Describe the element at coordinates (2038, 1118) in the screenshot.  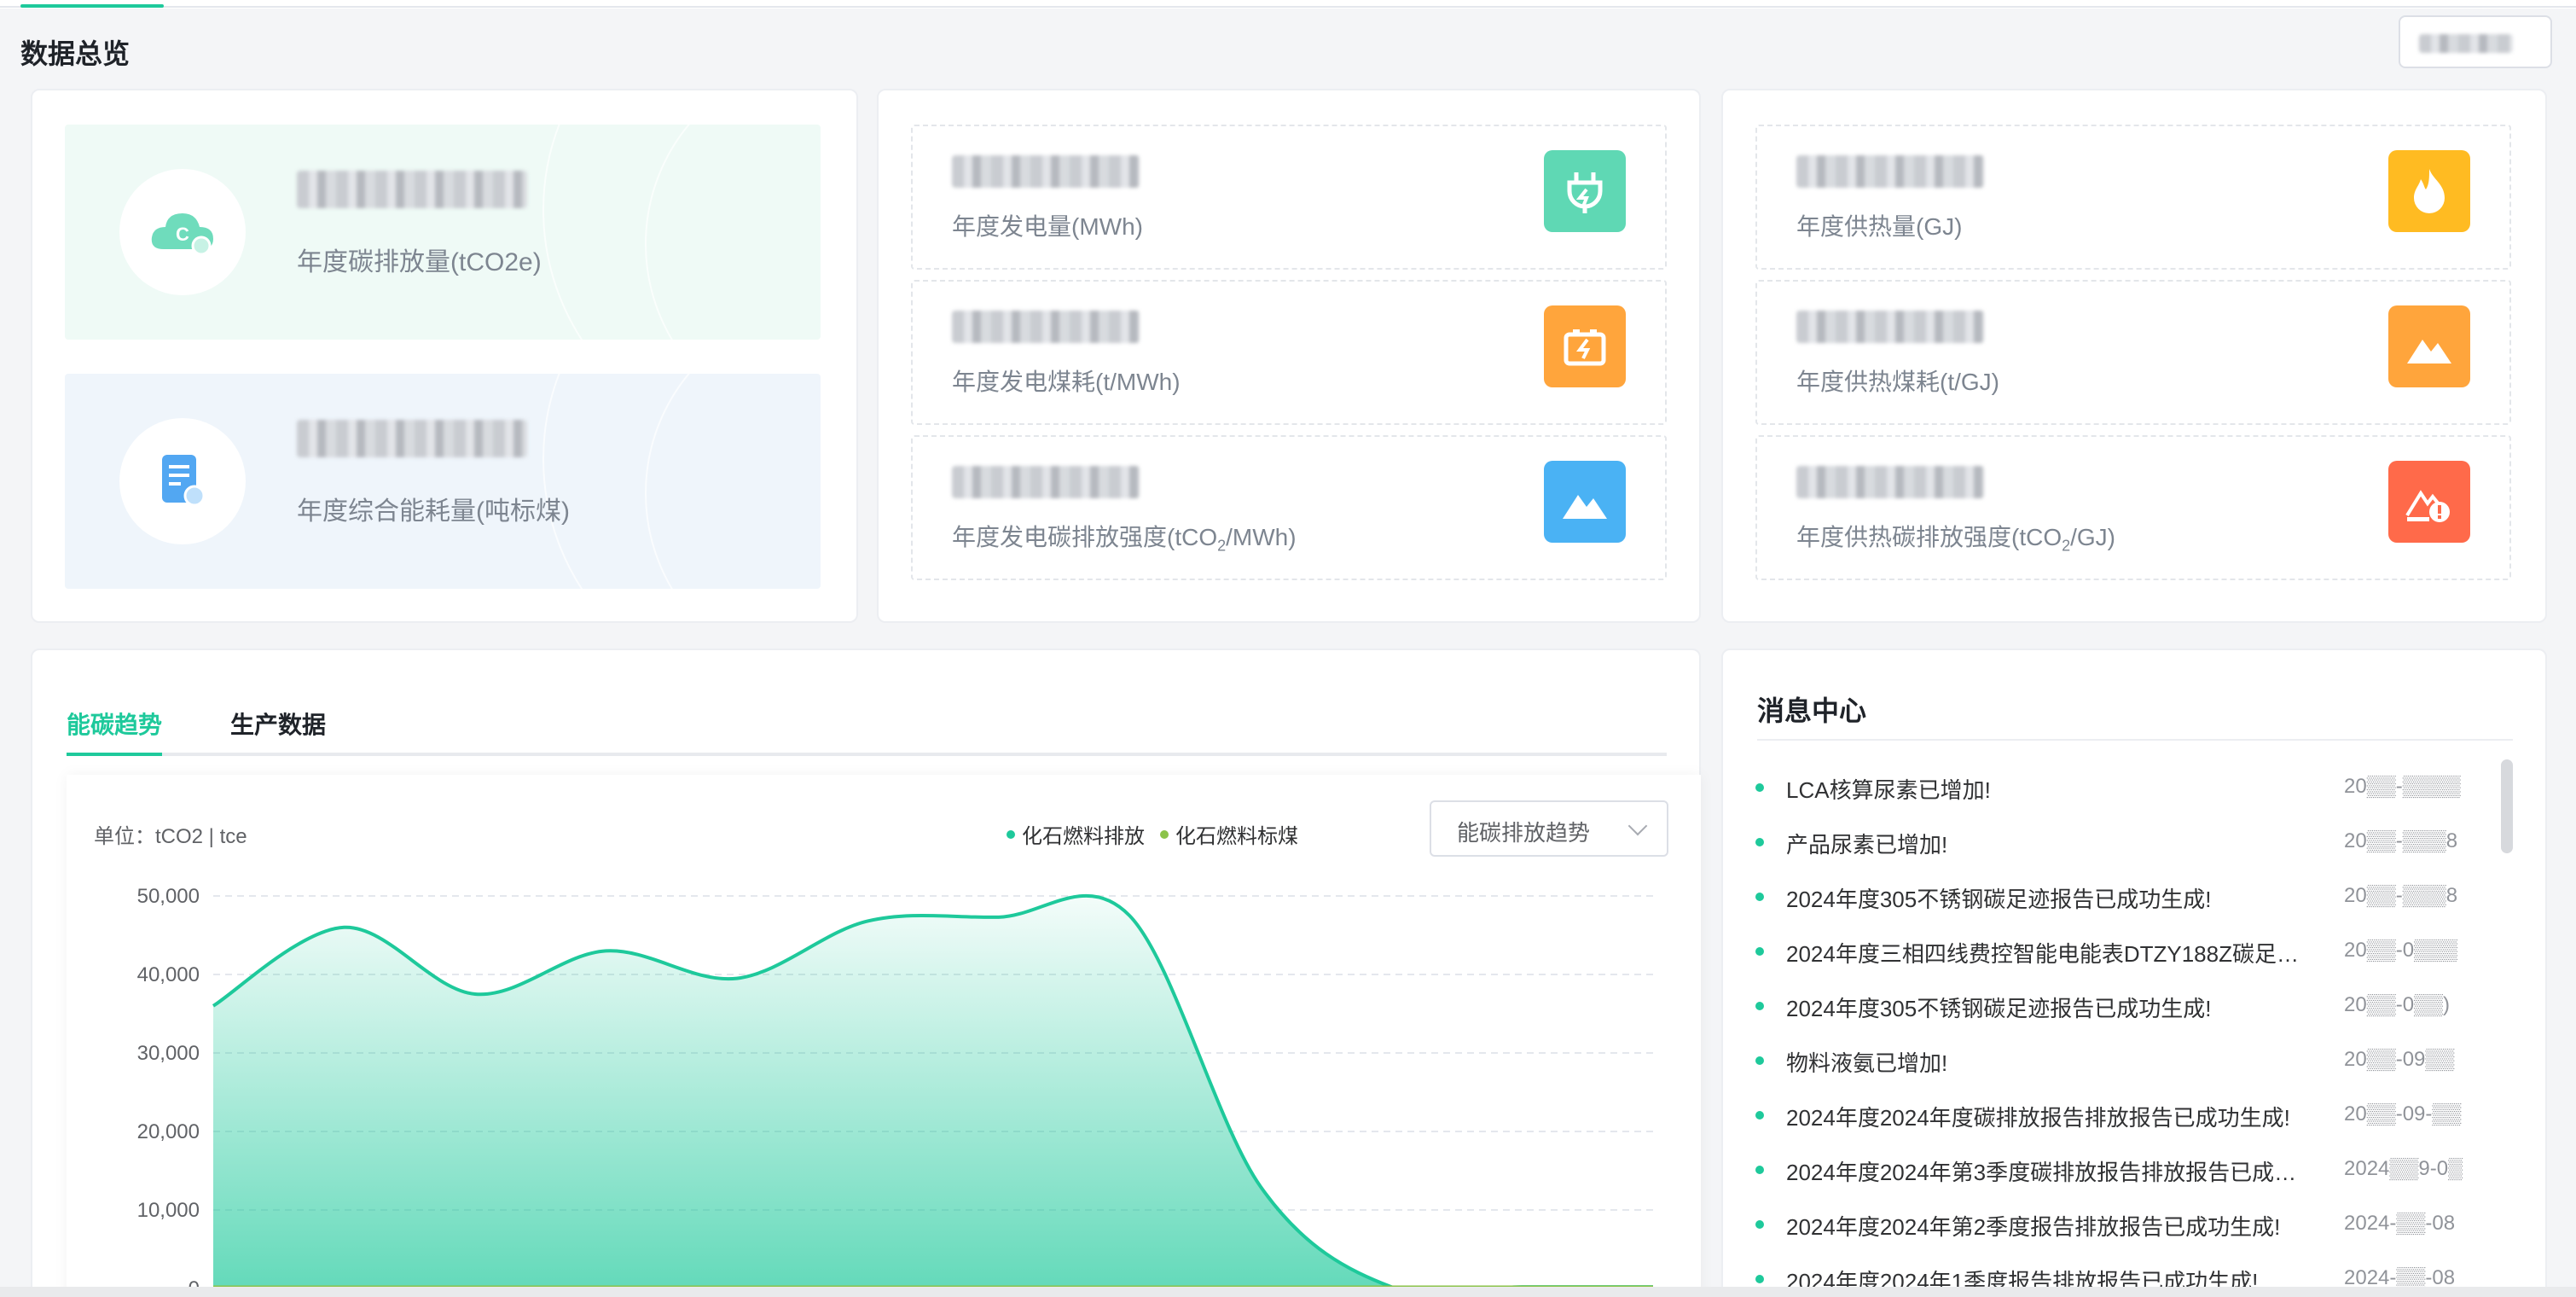
I see `message-text: 2024年度2024年度碳排放报告排放报告已成功生成!` at that location.